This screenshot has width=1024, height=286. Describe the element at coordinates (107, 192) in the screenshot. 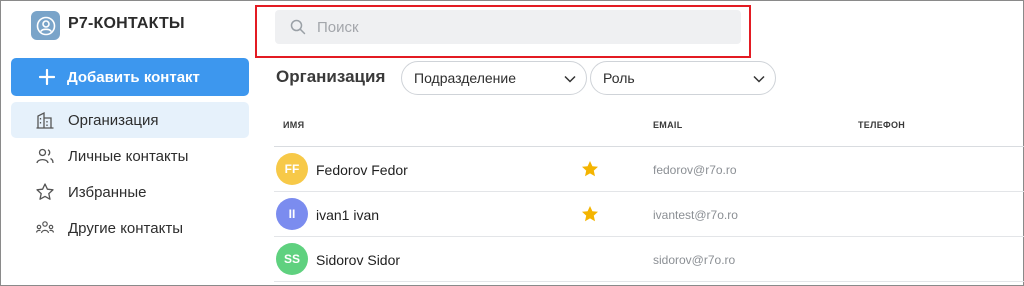

I see `sidebar-item-label: Избранные` at that location.